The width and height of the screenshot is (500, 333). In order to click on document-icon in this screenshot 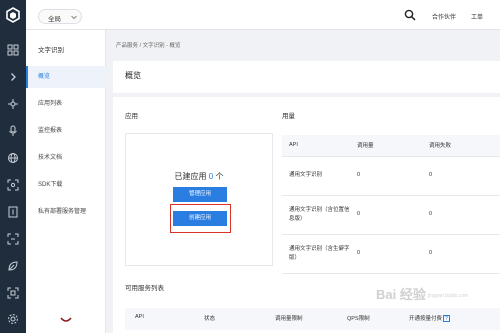, I will do `click(13, 212)`.